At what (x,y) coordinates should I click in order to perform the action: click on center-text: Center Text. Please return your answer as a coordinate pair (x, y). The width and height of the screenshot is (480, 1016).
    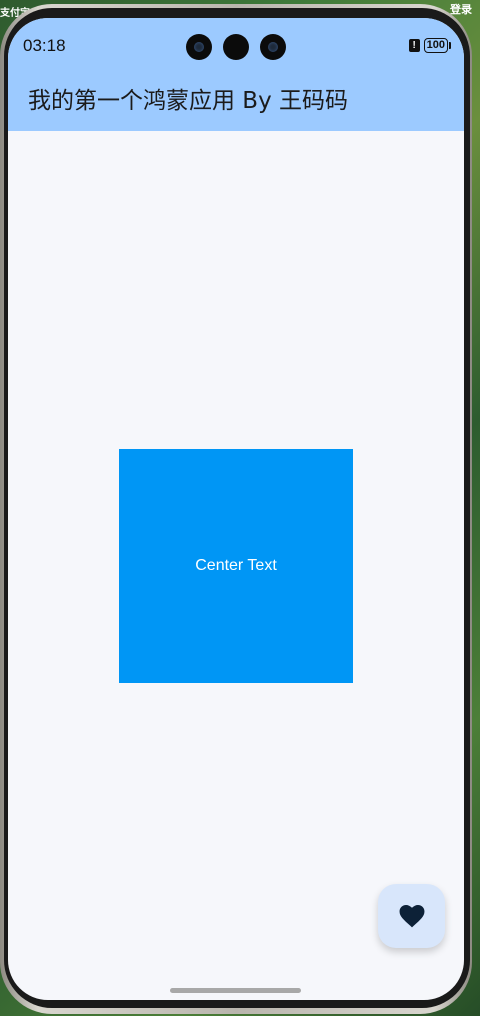
    Looking at the image, I should click on (236, 565).